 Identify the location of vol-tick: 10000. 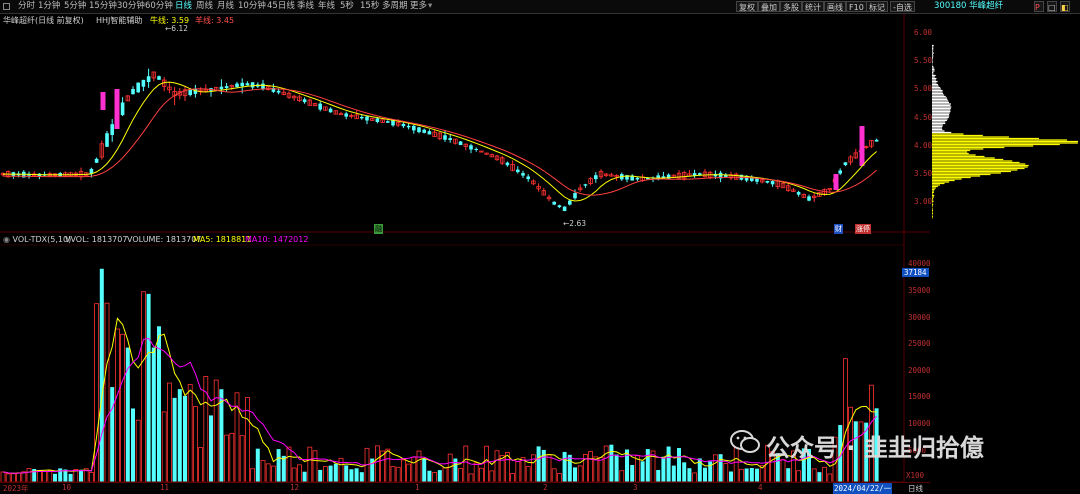
(919, 423).